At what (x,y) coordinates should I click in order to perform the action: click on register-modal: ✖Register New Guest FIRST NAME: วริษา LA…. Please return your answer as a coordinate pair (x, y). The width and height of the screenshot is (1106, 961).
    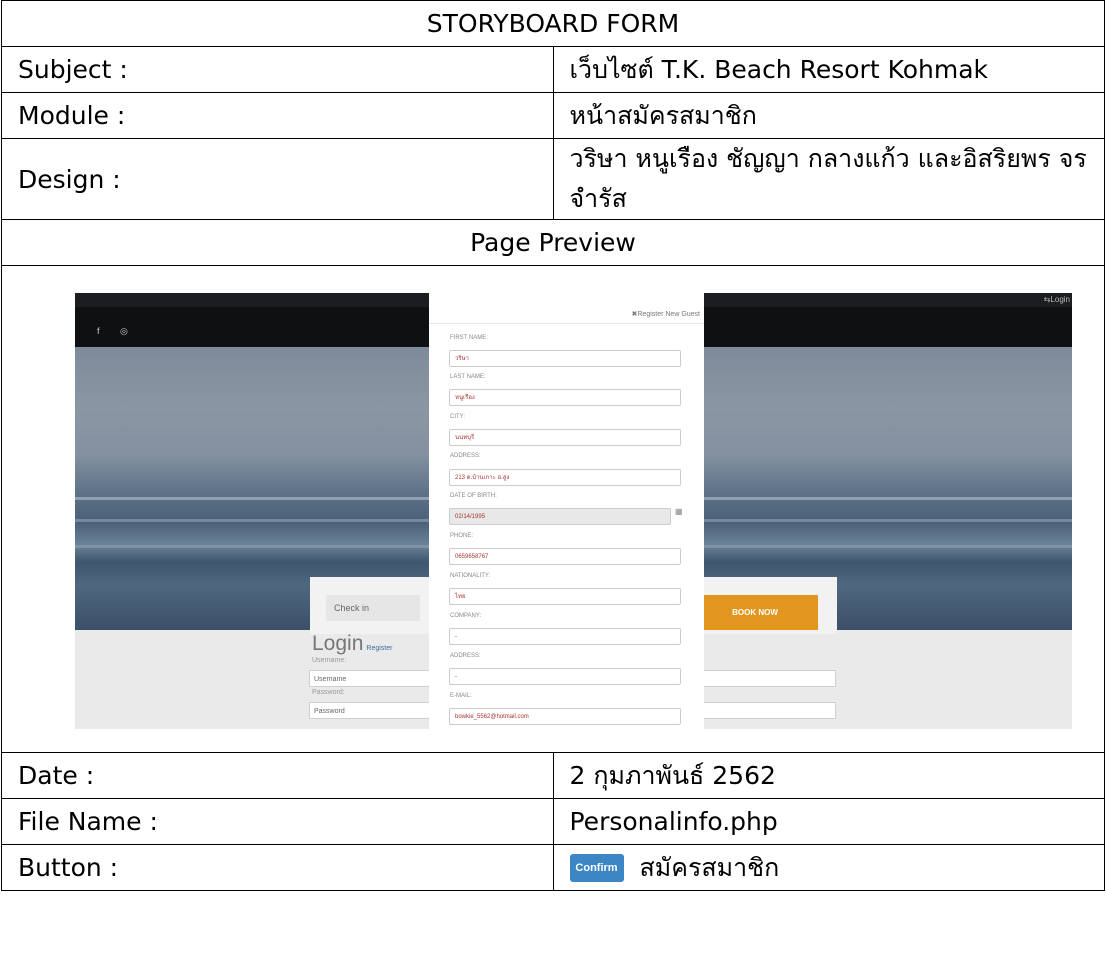
    Looking at the image, I should click on (566, 511).